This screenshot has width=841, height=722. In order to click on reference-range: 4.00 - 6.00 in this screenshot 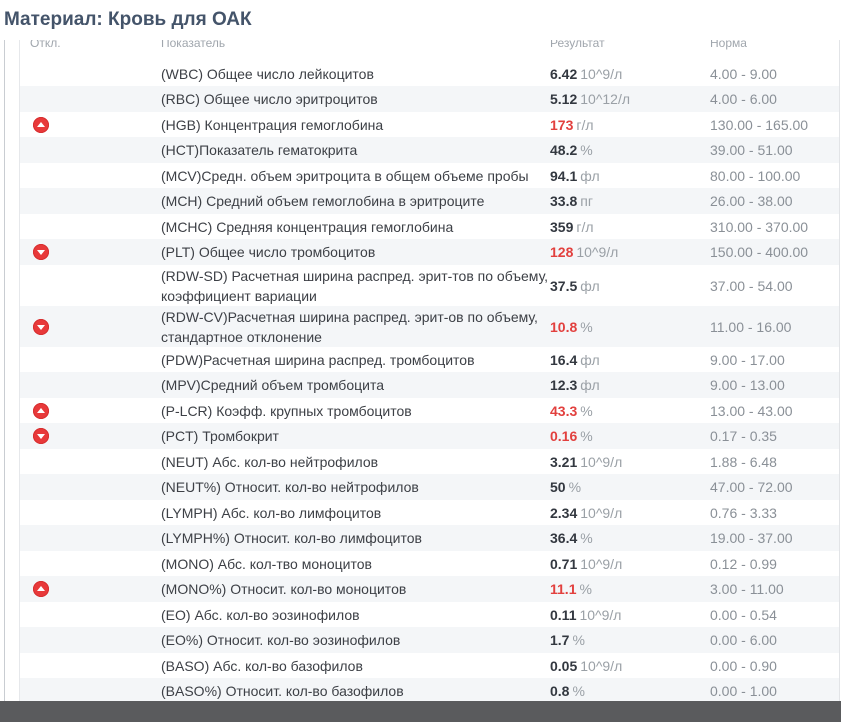, I will do `click(743, 99)`.